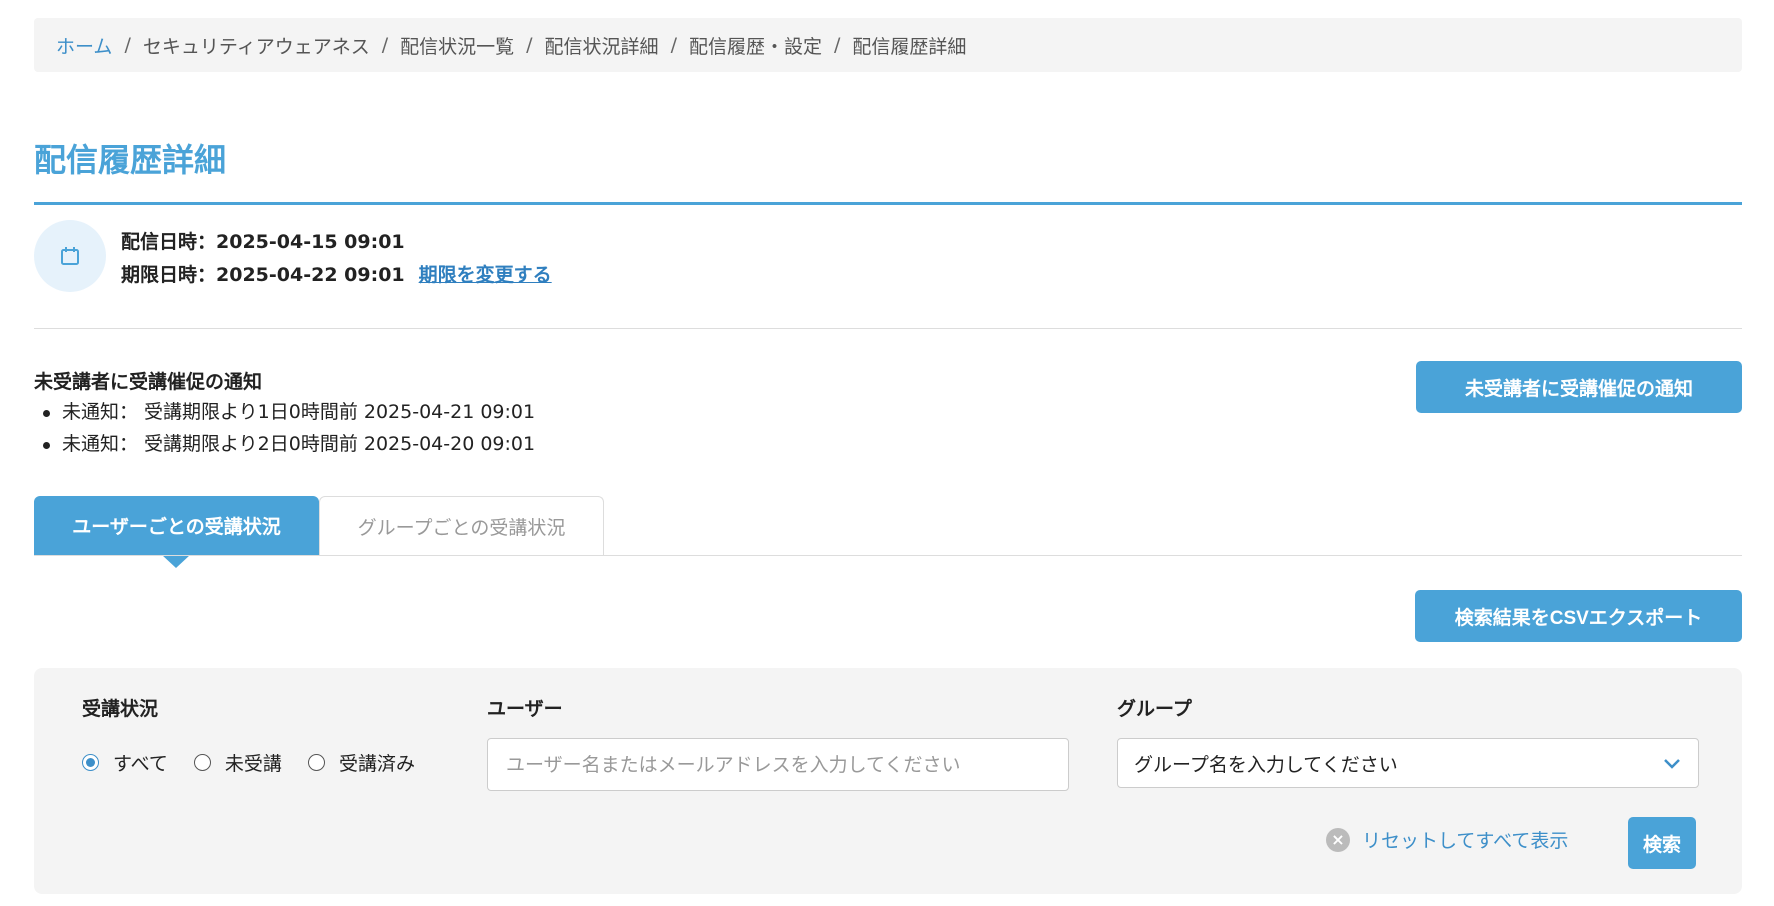  Describe the element at coordinates (376, 764) in the screenshot. I see `radio-label: 受講済み` at that location.